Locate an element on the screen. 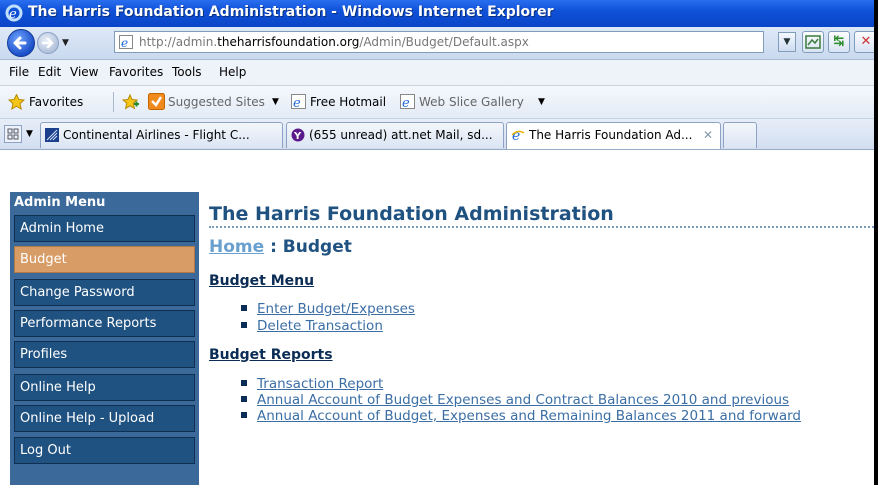 Image resolution: width=878 pixels, height=485 pixels. back-button is located at coordinates (21, 43).